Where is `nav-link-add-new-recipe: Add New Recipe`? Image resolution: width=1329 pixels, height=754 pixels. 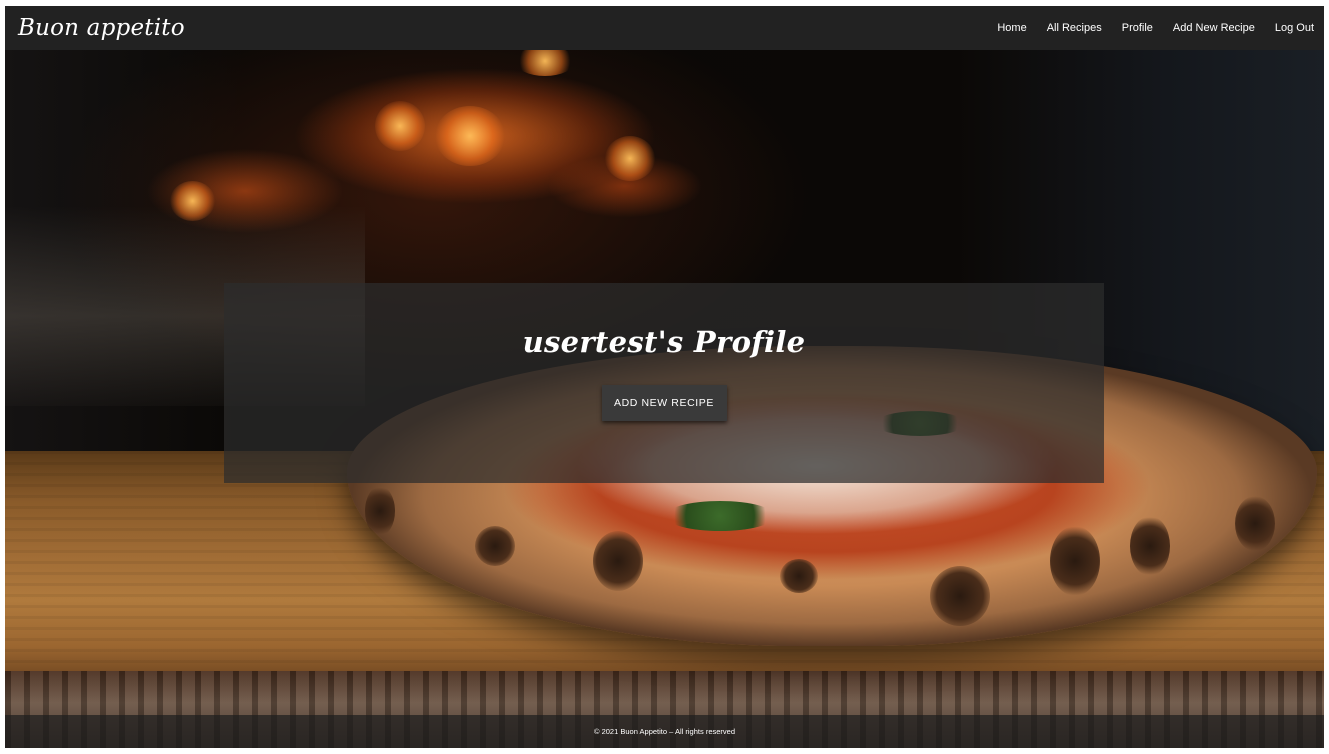
nav-link-add-new-recipe: Add New Recipe is located at coordinates (1214, 28).